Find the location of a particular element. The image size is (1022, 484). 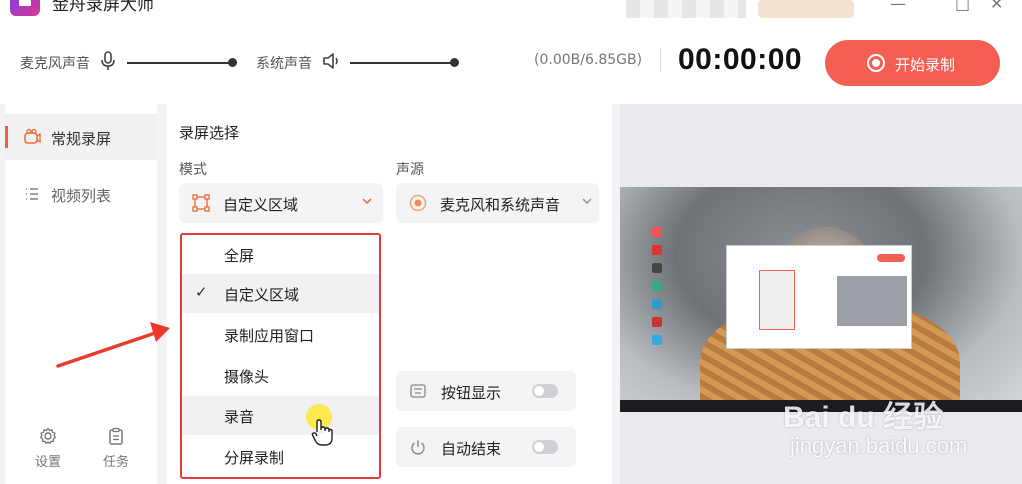

mini-record-button is located at coordinates (891, 258).